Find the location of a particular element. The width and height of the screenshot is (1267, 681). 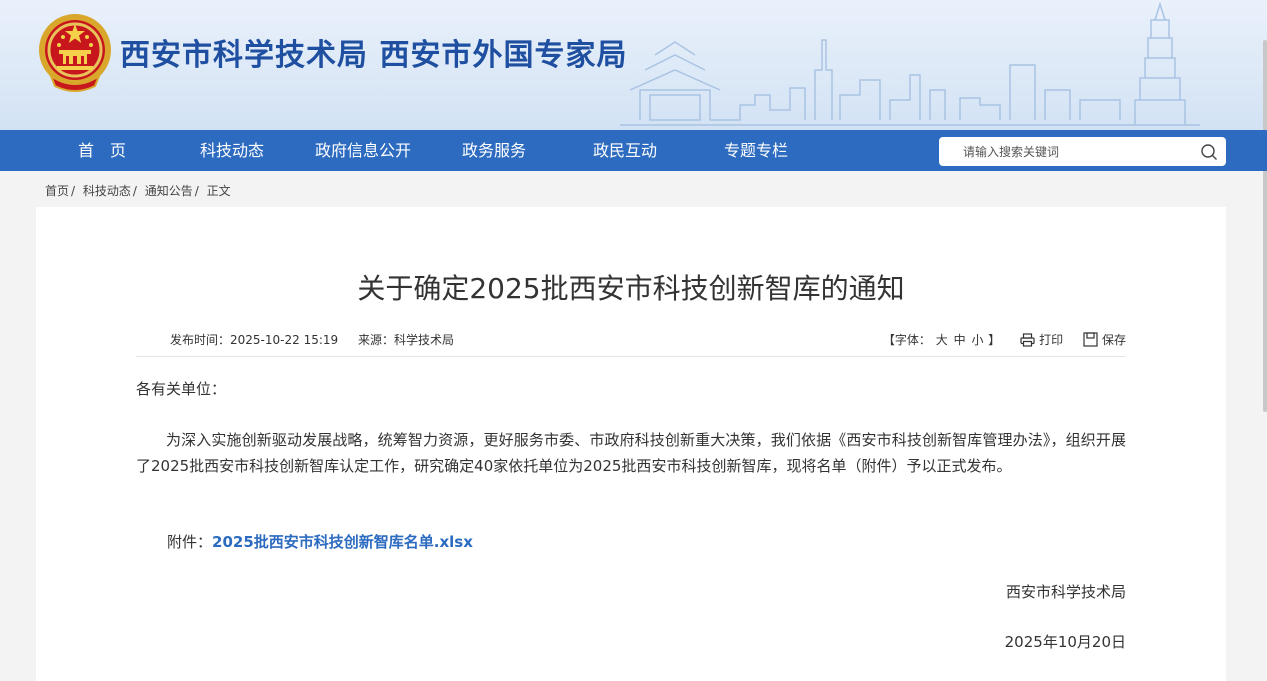

font-size-large: 大 is located at coordinates (942, 340).